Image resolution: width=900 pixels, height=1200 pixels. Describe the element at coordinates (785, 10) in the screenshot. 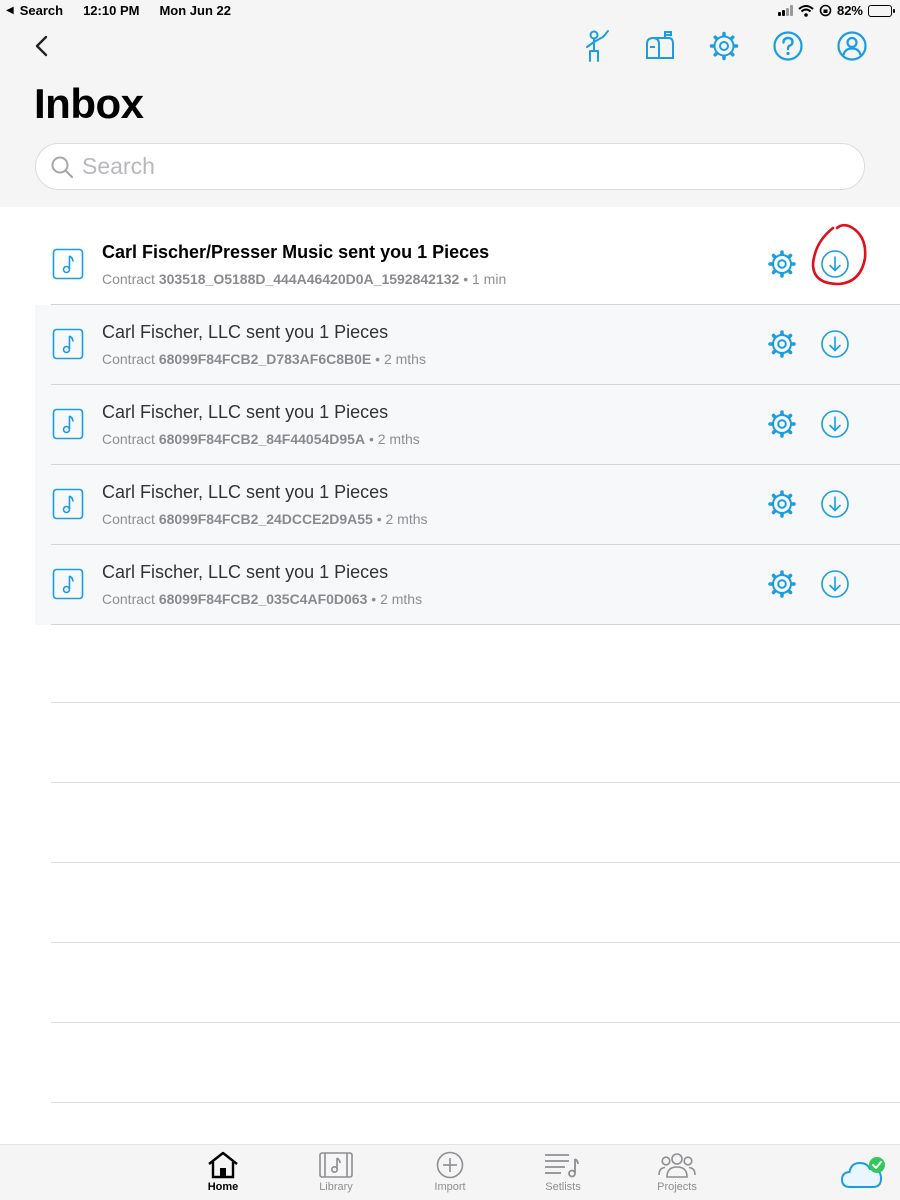

I see `signal-icon` at that location.